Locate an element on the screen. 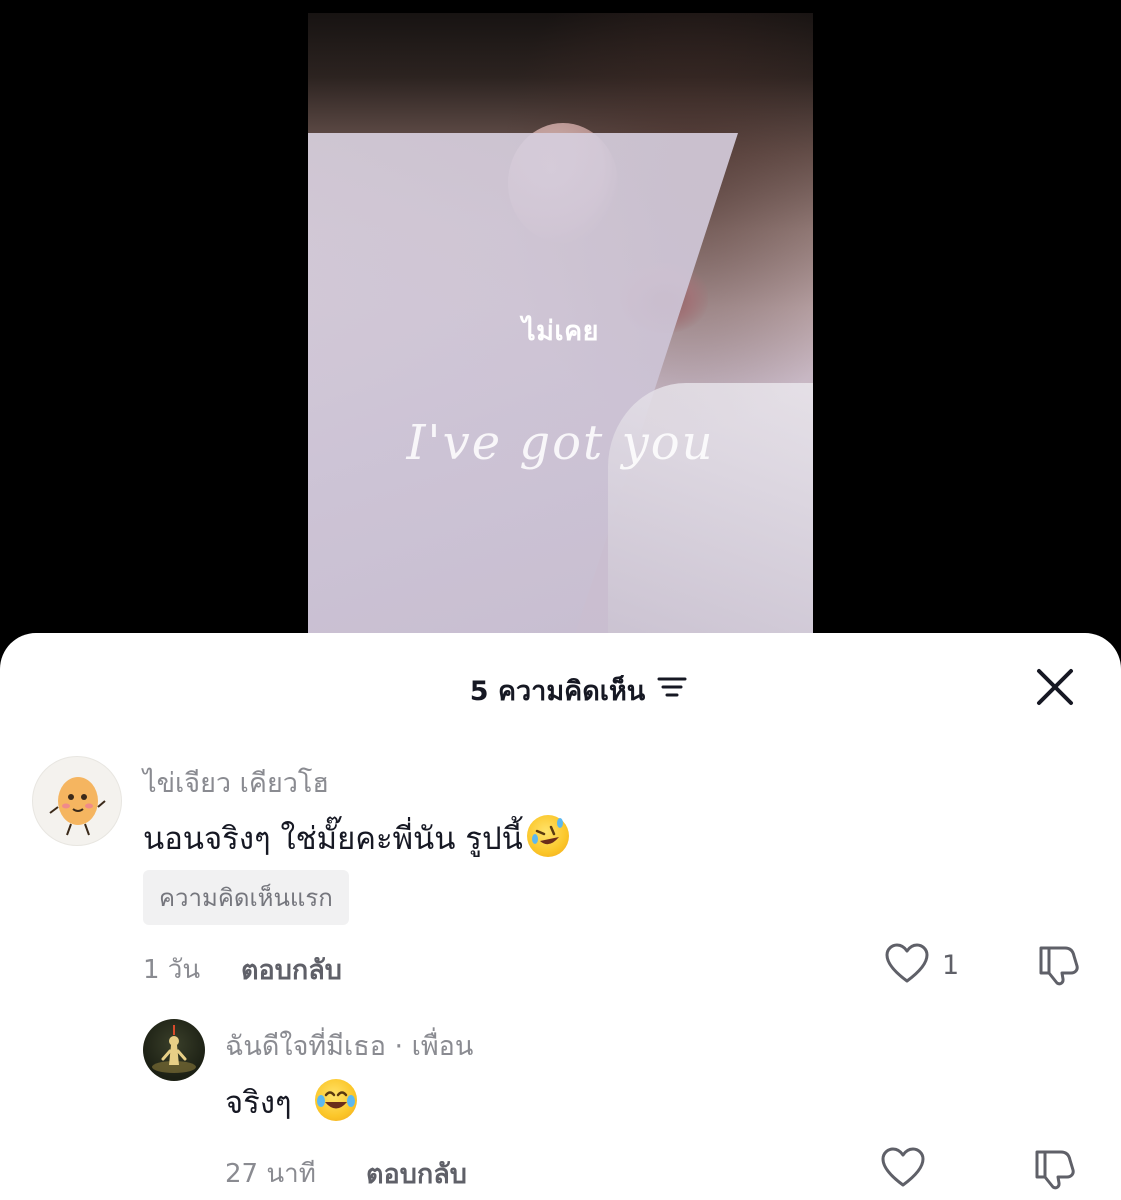 This screenshot has width=1121, height=1200. comments-title: 5 ความคิดเห็น is located at coordinates (560, 690).